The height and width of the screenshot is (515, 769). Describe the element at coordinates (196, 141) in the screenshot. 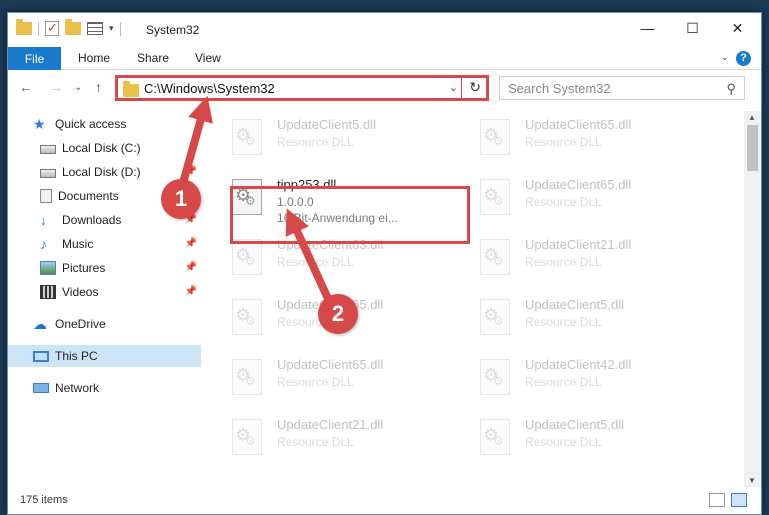

I see `arrow-to-address-bar` at that location.